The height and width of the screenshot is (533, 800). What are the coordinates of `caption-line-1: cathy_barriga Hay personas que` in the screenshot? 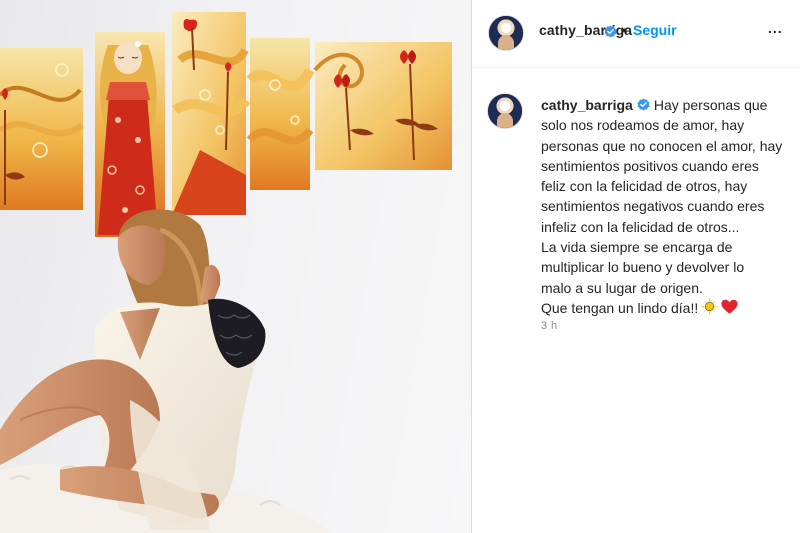 It's located at (654, 105).